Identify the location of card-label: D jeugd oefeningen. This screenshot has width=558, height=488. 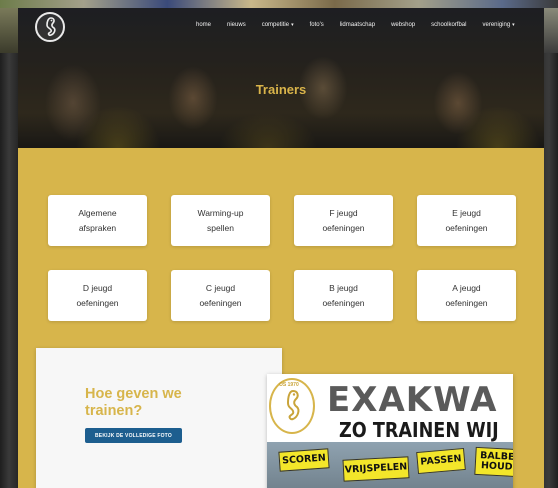
(97, 295).